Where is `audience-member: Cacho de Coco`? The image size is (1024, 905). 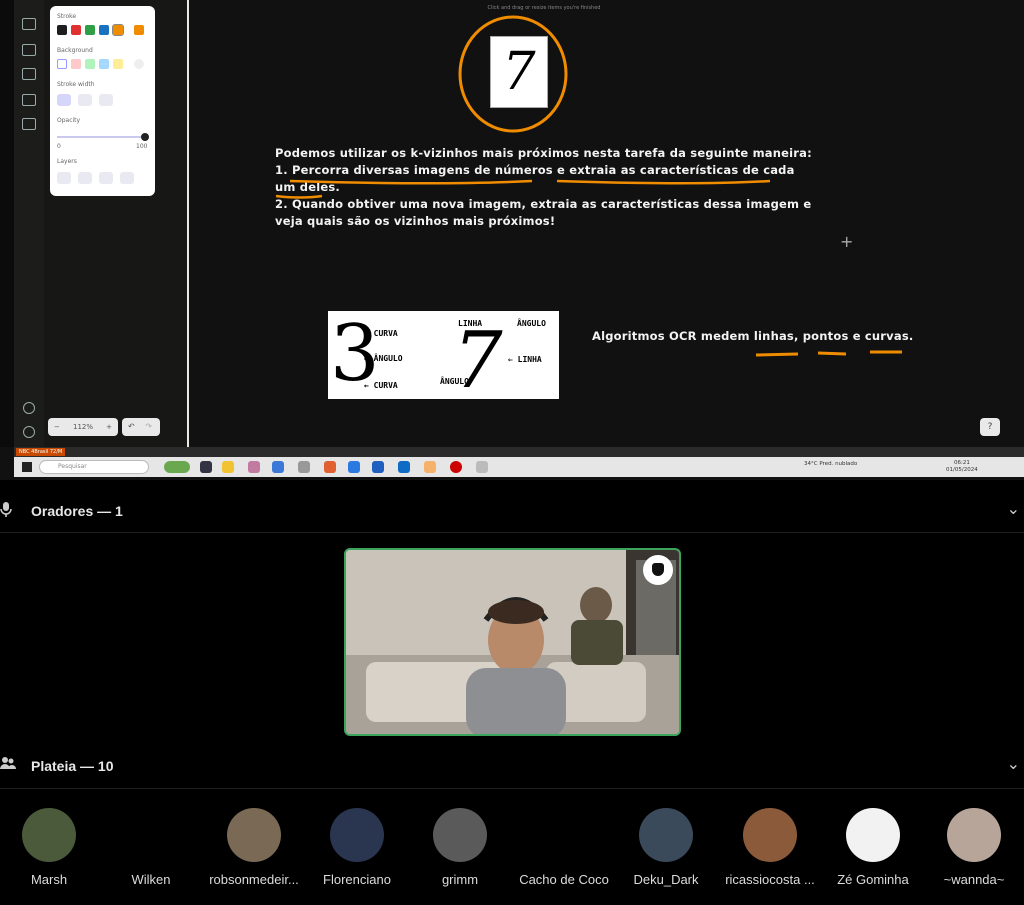 audience-member: Cacho de Coco is located at coordinates (564, 847).